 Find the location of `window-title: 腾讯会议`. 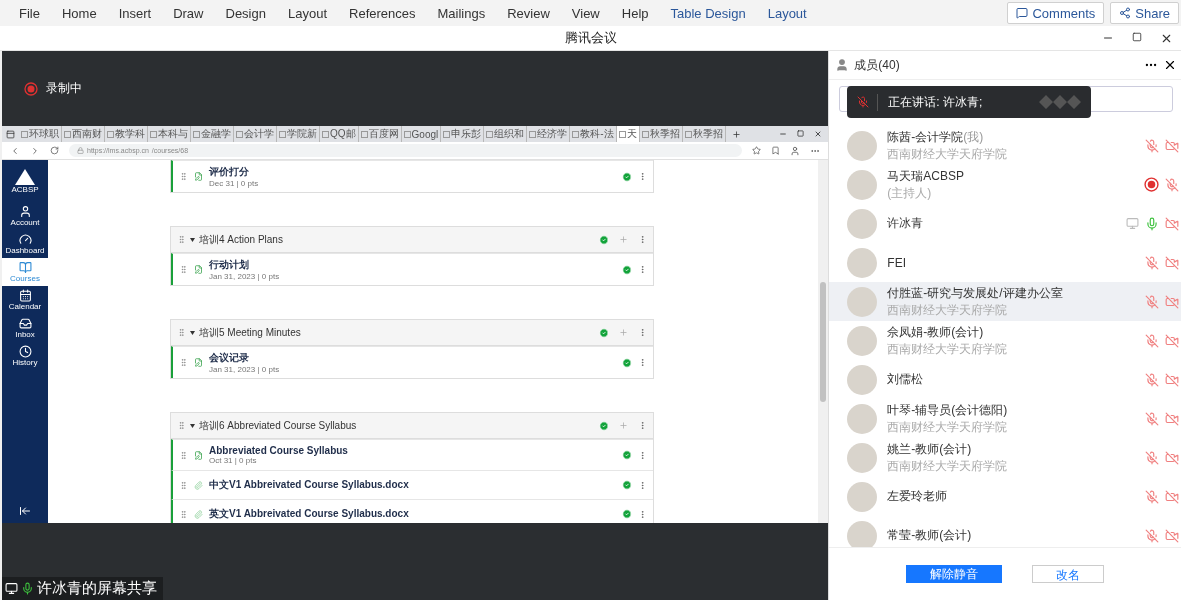

window-title: 腾讯会议 is located at coordinates (590, 38).